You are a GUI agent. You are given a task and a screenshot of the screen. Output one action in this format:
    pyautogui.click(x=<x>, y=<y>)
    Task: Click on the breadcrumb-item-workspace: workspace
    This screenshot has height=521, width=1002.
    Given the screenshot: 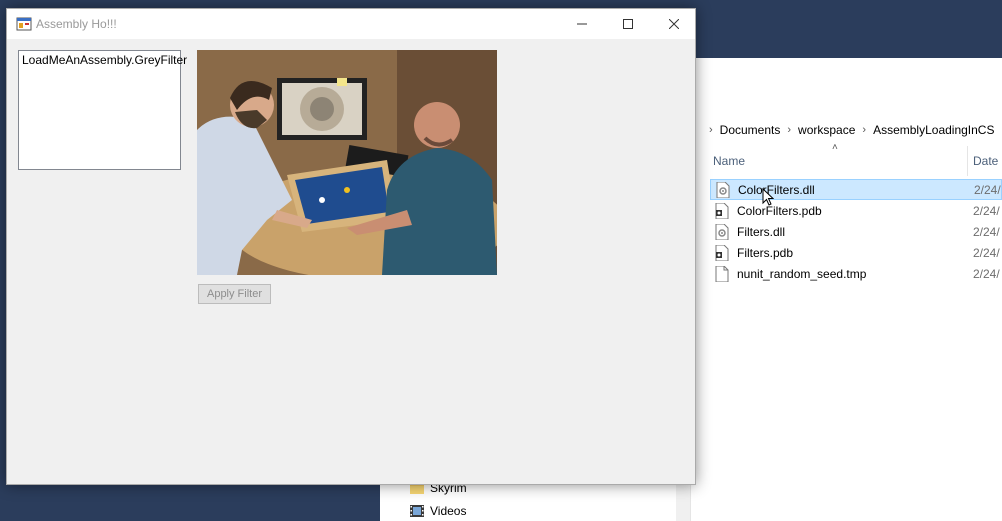 What is the action you would take?
    pyautogui.click(x=826, y=130)
    